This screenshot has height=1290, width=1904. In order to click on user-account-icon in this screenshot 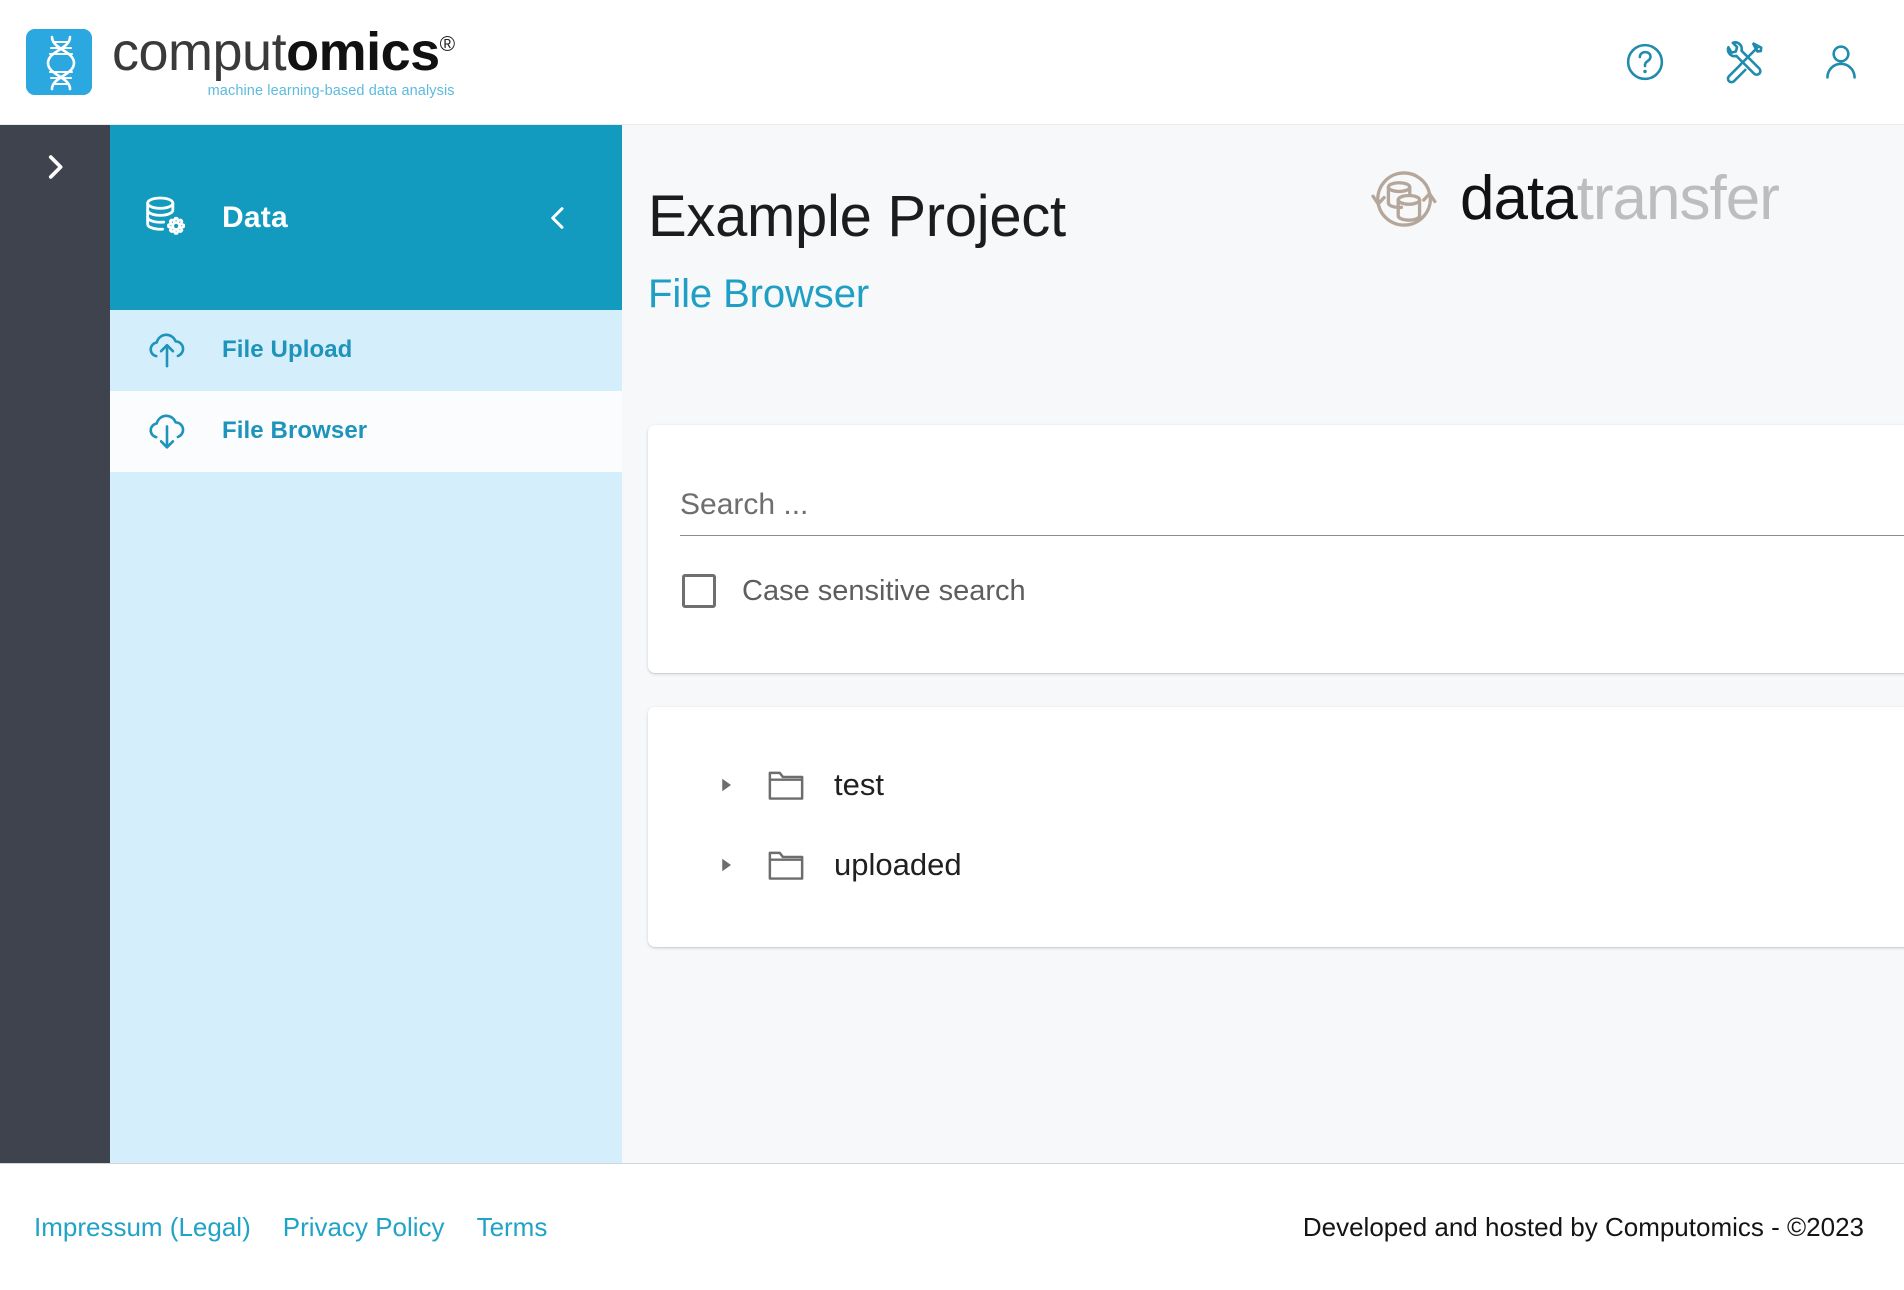, I will do `click(1841, 62)`.